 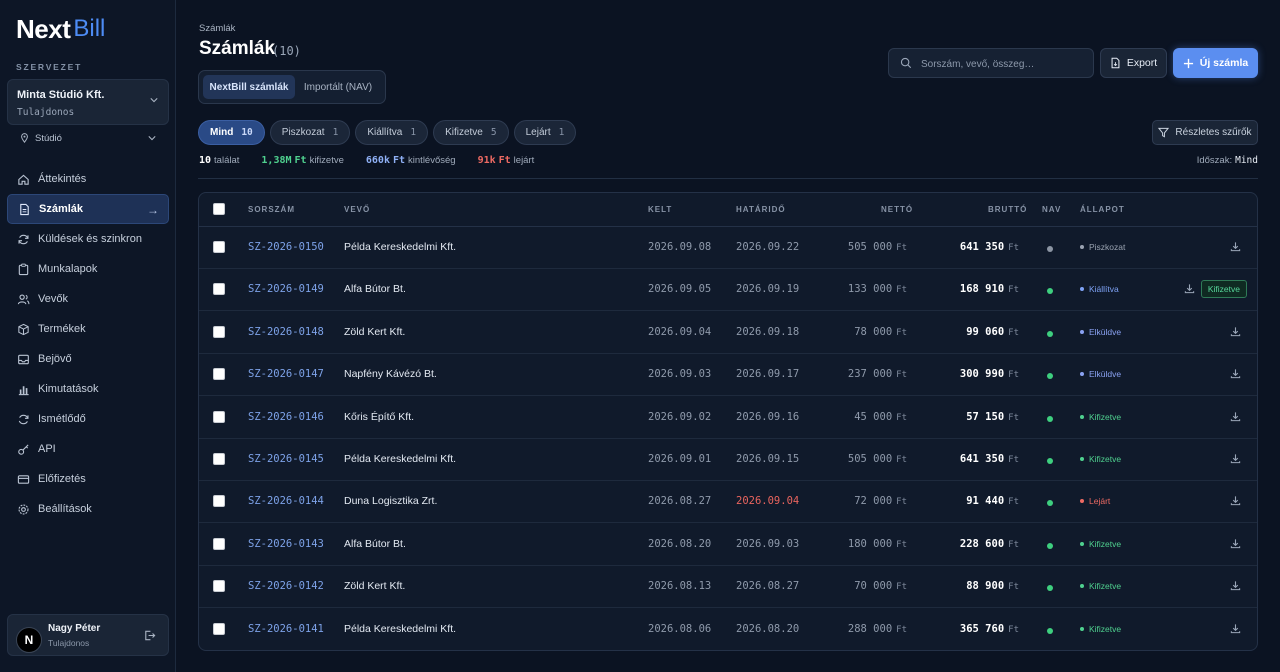 What do you see at coordinates (149, 635) in the screenshot?
I see `logout-icon` at bounding box center [149, 635].